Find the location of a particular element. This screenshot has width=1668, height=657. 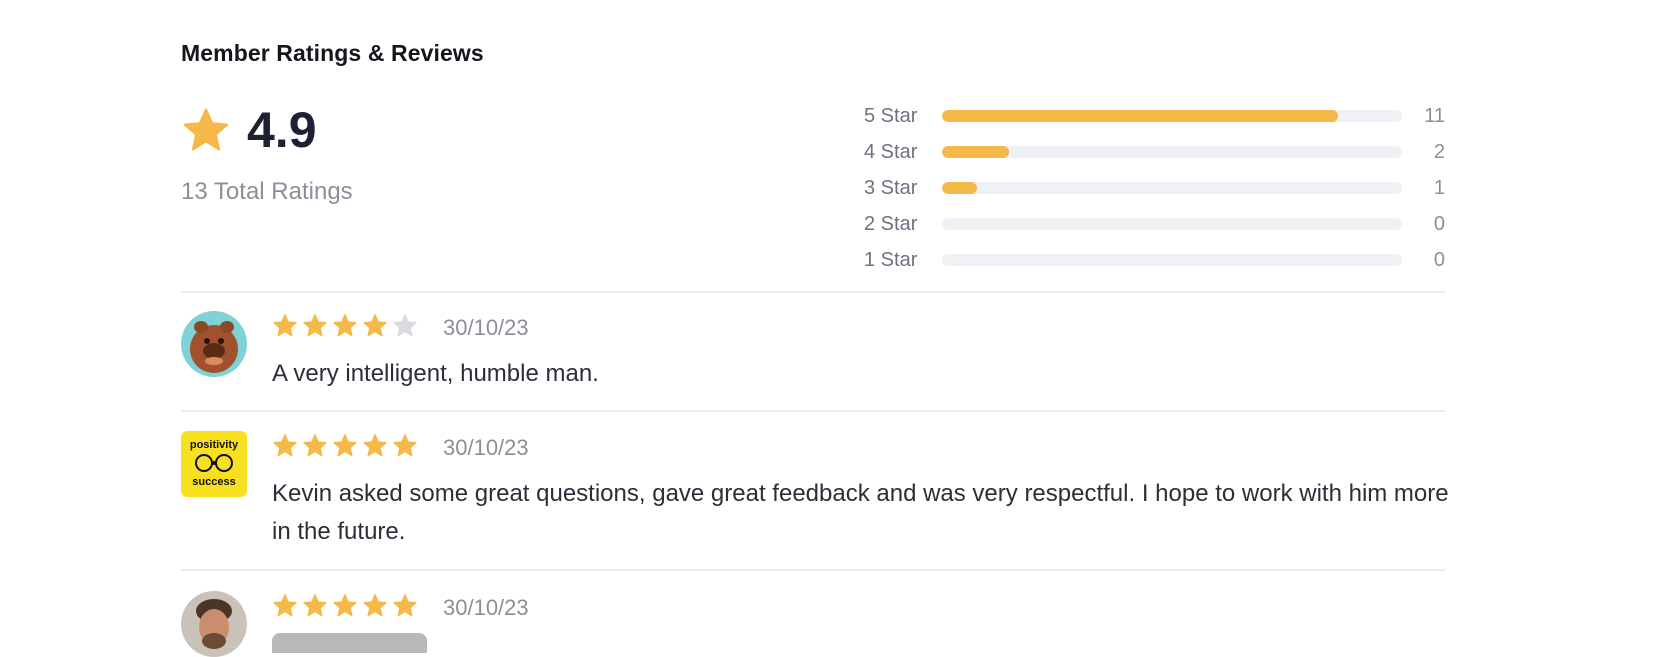

distribution-count: 1 is located at coordinates (1439, 187).